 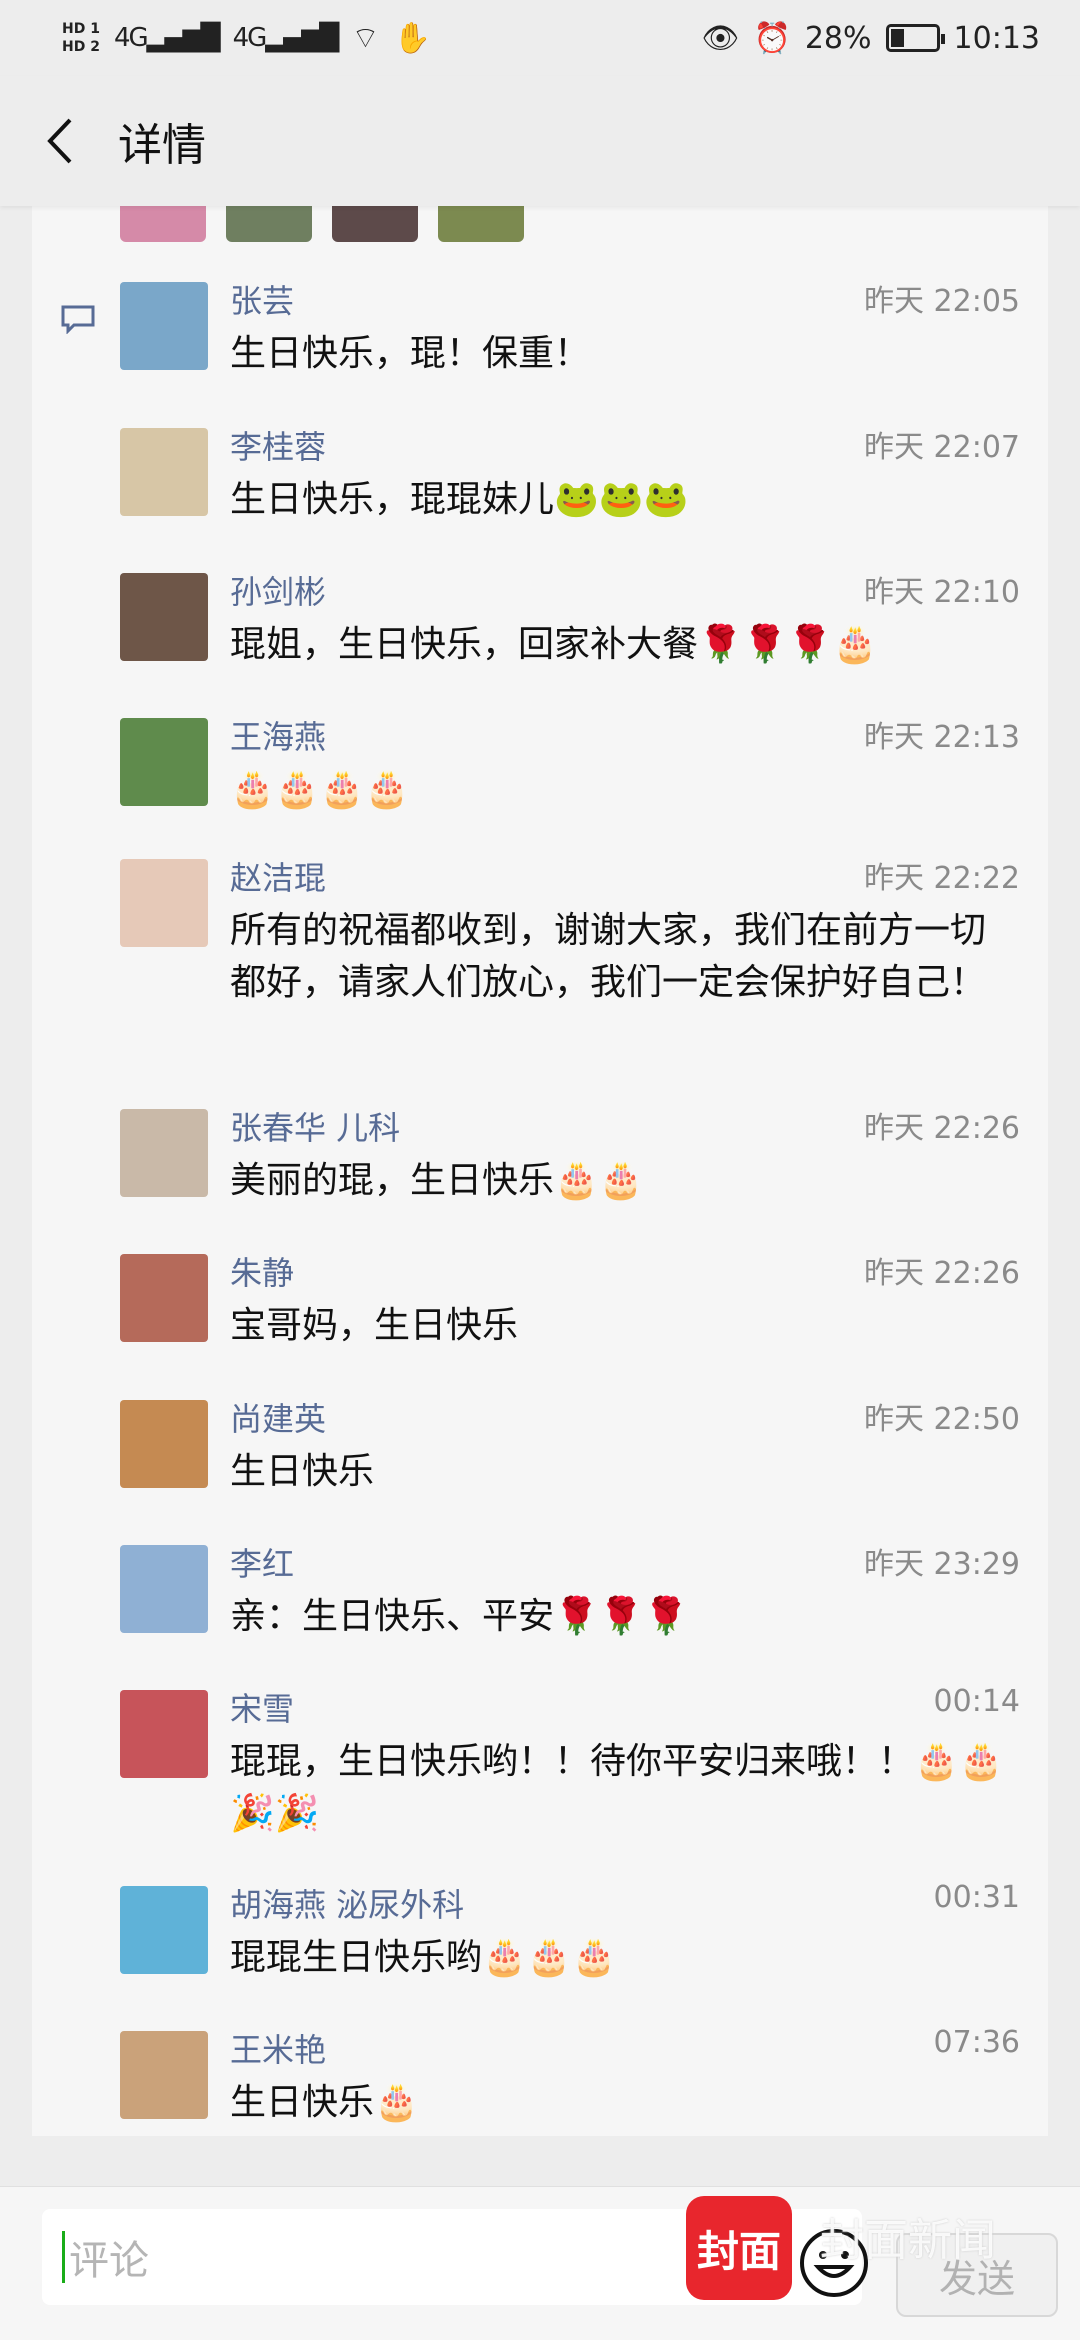 I want to click on commenter-name: 朱静, so click(x=262, y=1271).